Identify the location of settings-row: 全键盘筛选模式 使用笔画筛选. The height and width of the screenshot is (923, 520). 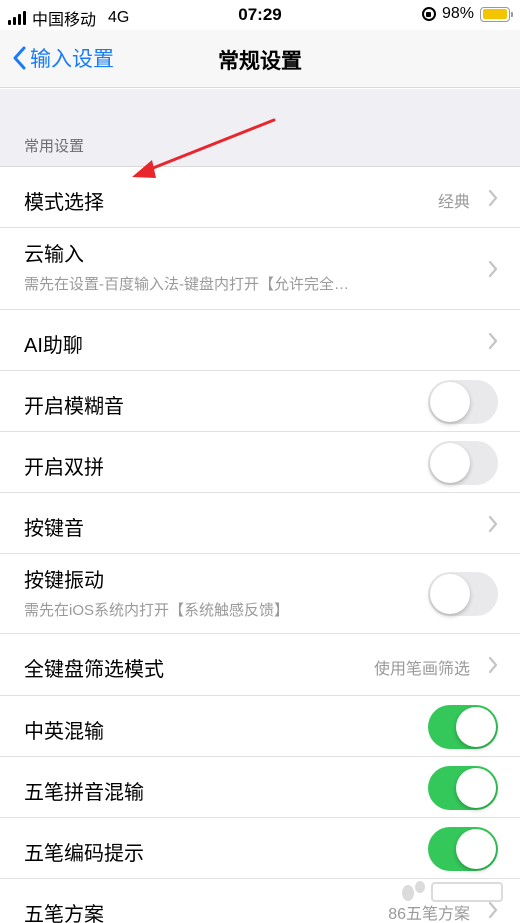
(260, 665).